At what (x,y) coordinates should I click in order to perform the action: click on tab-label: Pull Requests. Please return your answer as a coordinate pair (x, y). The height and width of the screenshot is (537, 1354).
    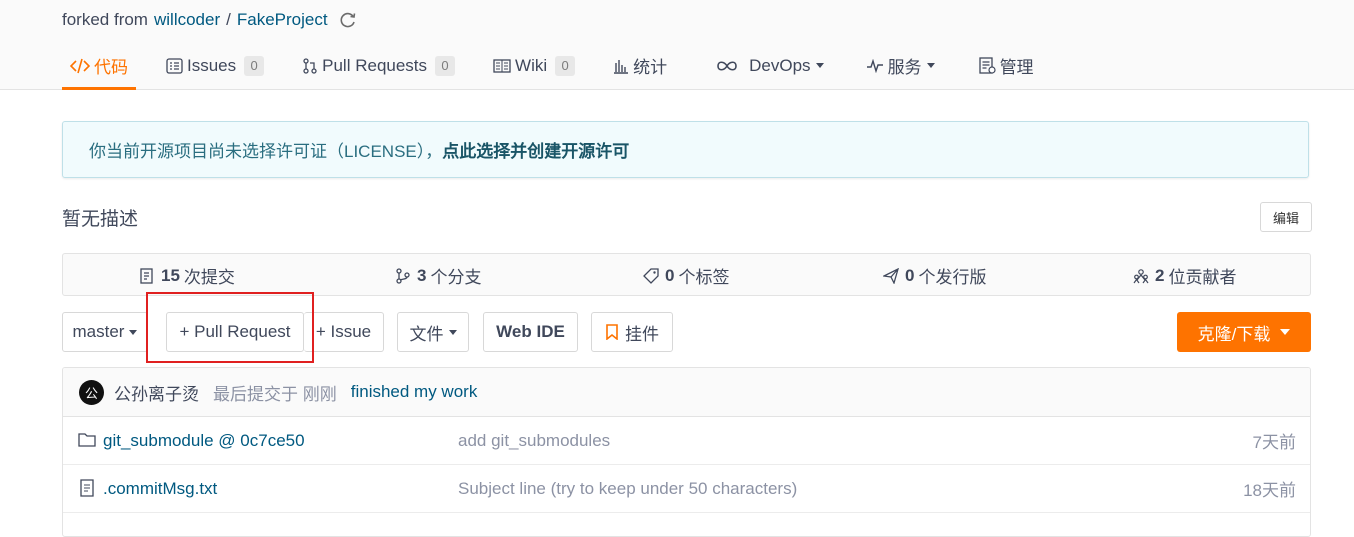
    Looking at the image, I should click on (375, 65).